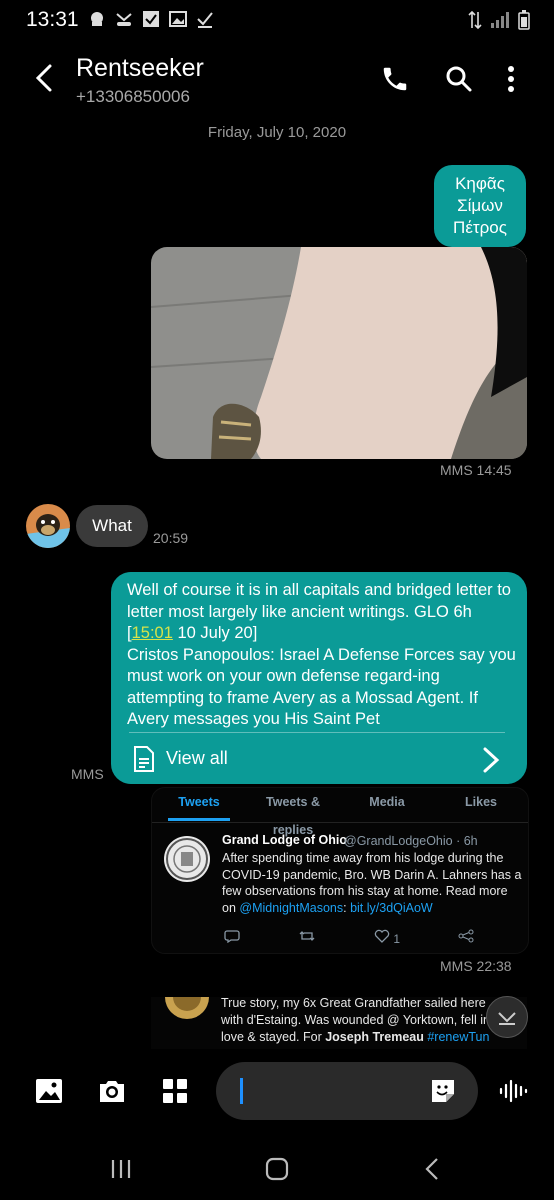  I want to click on battery-icon, so click(524, 22).